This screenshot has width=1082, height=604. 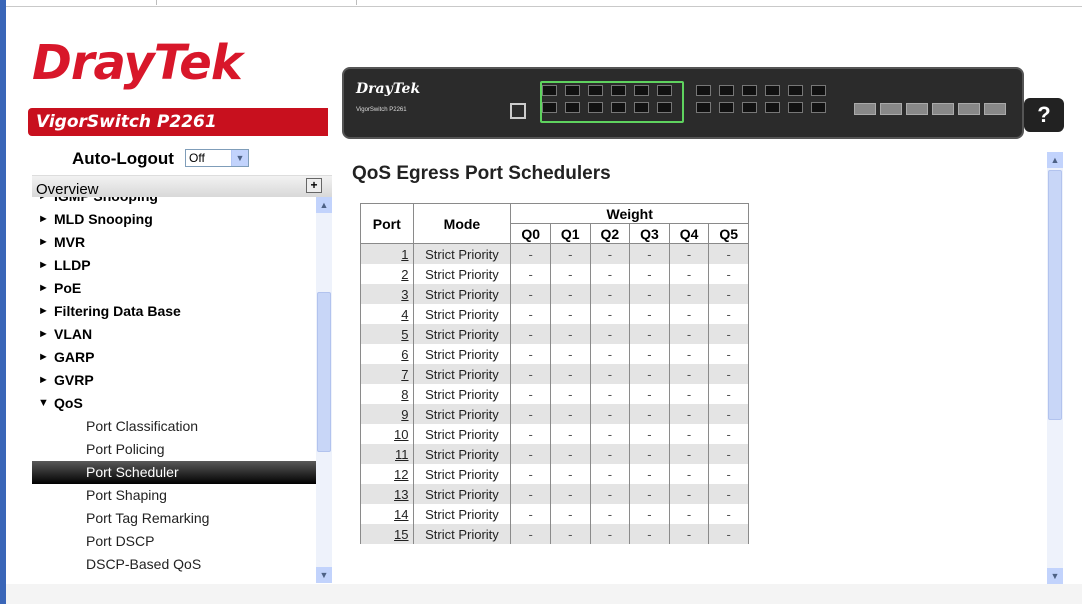 I want to click on chevron-down-icon: ▼, so click(x=239, y=158).